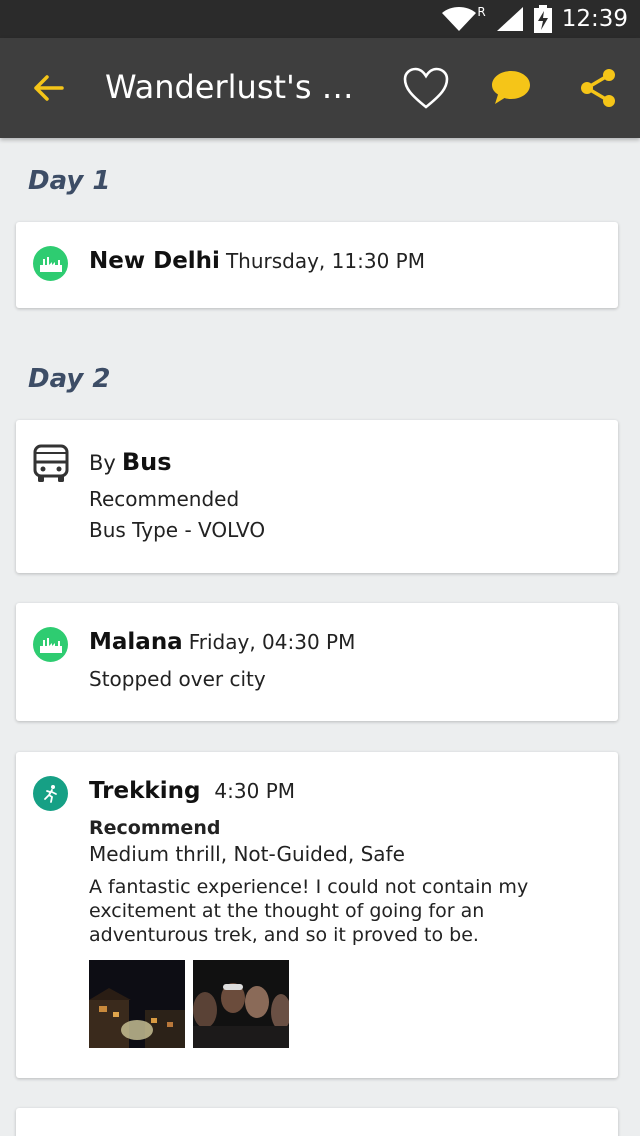 The width and height of the screenshot is (640, 1136). Describe the element at coordinates (50, 793) in the screenshot. I see `trekking-icon` at that location.